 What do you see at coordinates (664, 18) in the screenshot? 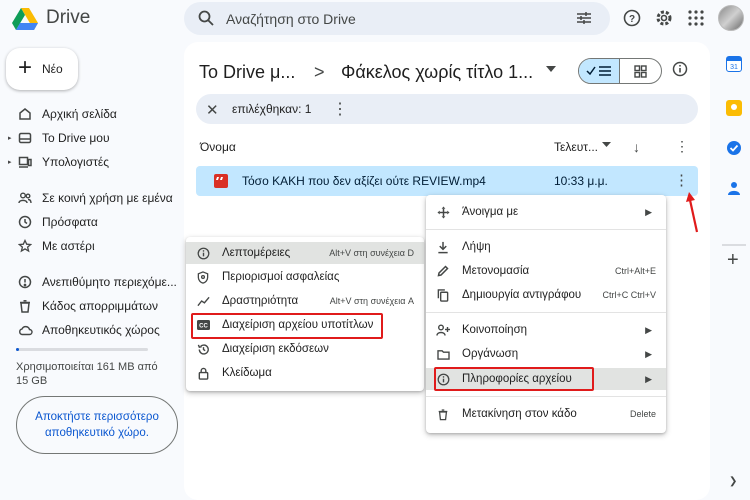
I see `settings-gear-icon` at bounding box center [664, 18].